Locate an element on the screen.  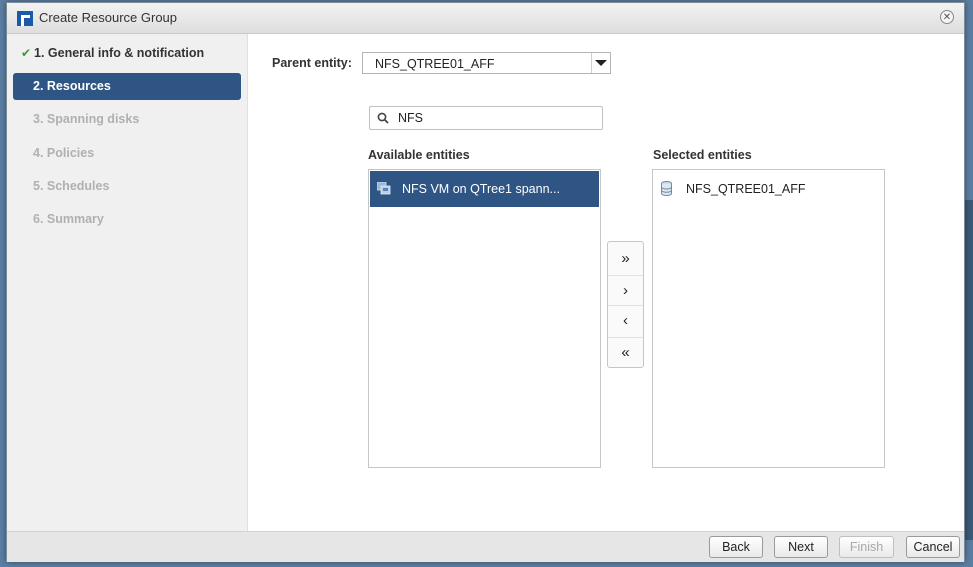
step-label: 1. General info & notification is located at coordinates (119, 53).